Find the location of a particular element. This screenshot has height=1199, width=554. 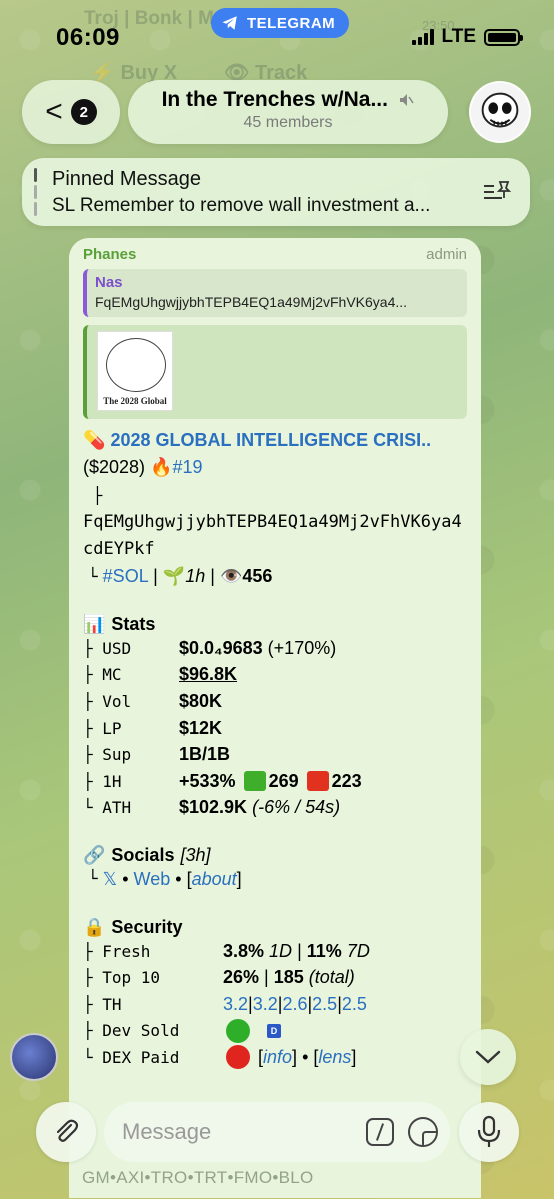

token-age: 1h is located at coordinates (195, 576).